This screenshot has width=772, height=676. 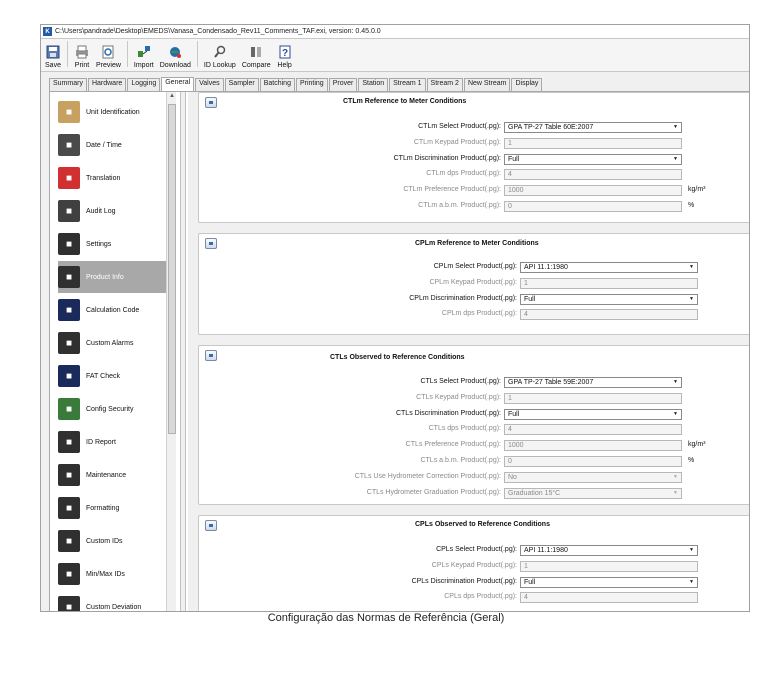 What do you see at coordinates (487, 84) in the screenshot?
I see `tab-new-stream: New Stream` at bounding box center [487, 84].